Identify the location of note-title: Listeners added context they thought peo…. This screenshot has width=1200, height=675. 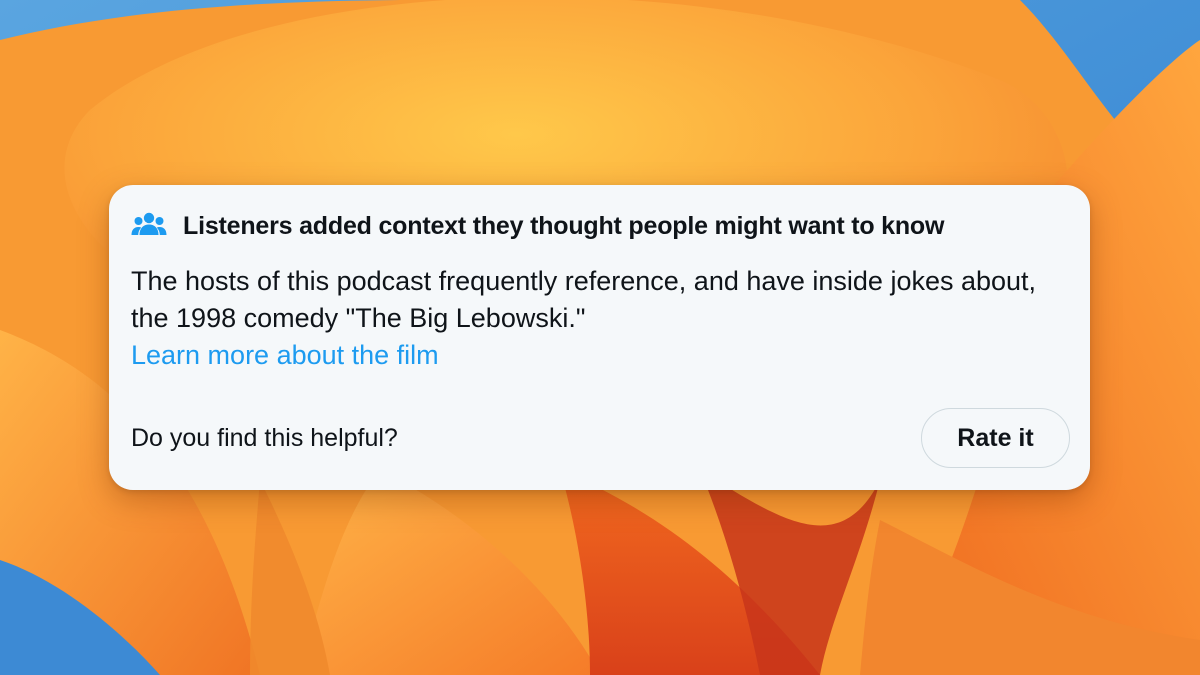
(564, 225).